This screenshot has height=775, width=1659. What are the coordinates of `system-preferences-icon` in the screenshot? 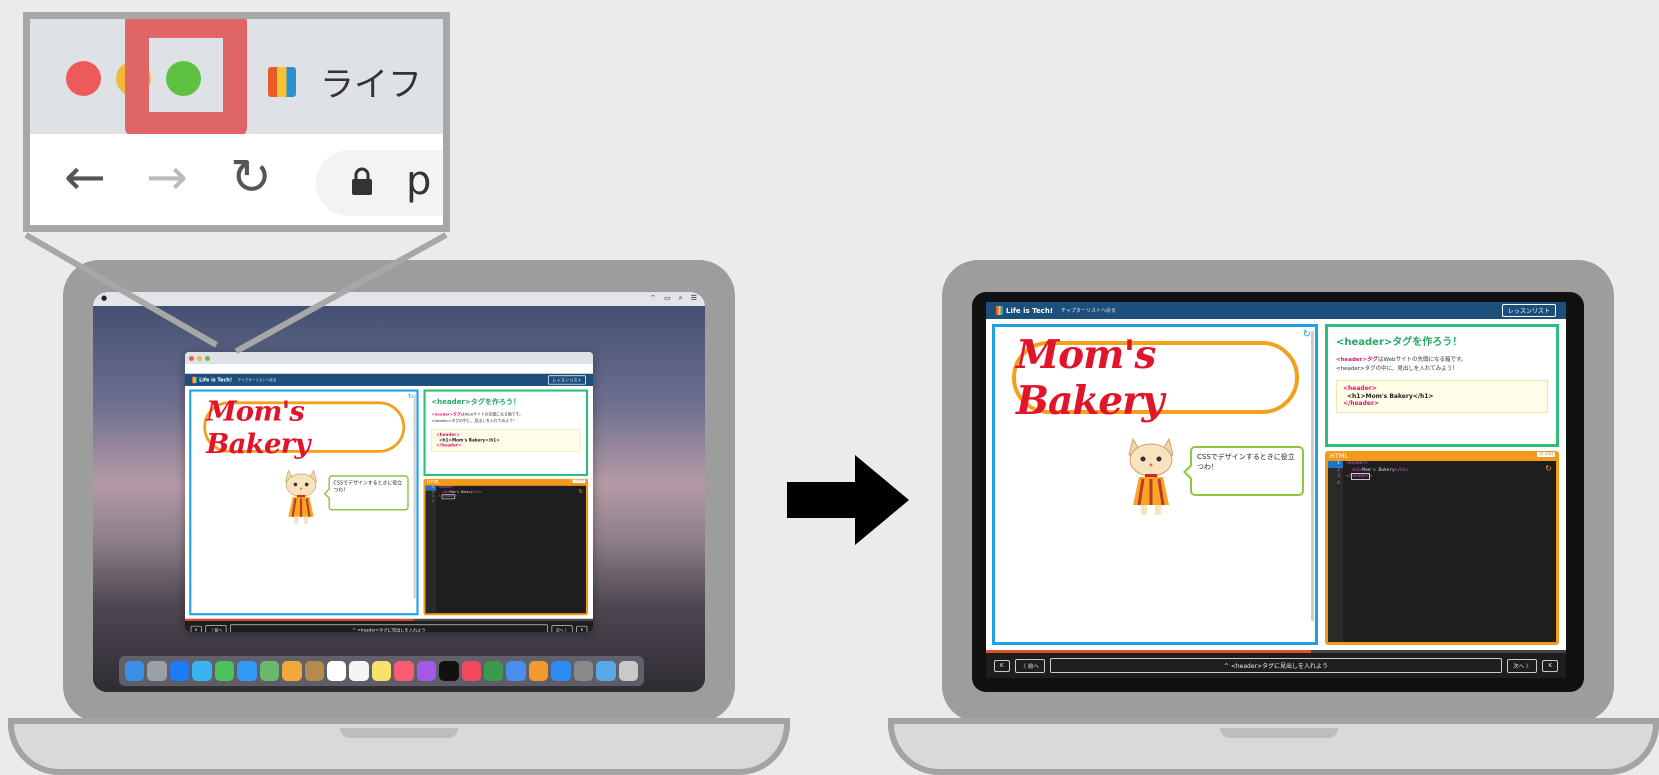 It's located at (583, 671).